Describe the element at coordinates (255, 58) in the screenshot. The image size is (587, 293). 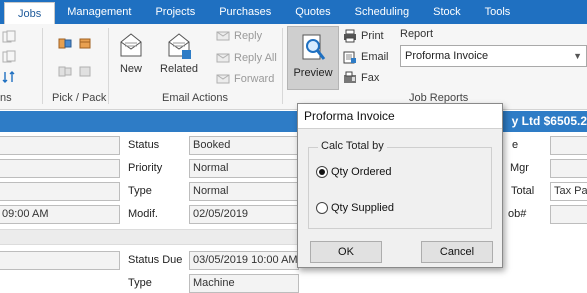
I see `reply-all-button-label: Reply All` at that location.